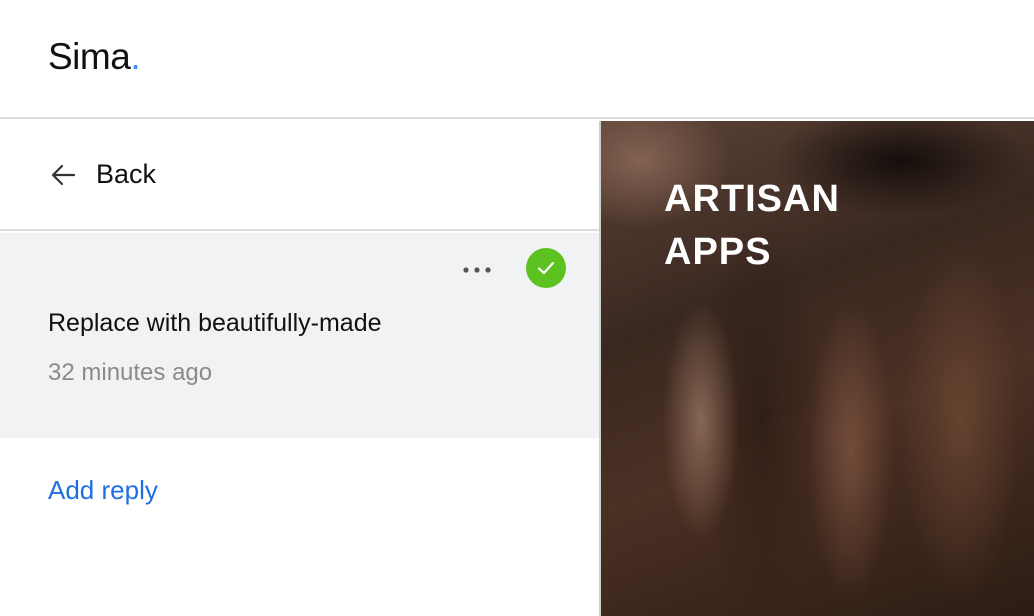  What do you see at coordinates (126, 174) in the screenshot?
I see `back-label: Back` at bounding box center [126, 174].